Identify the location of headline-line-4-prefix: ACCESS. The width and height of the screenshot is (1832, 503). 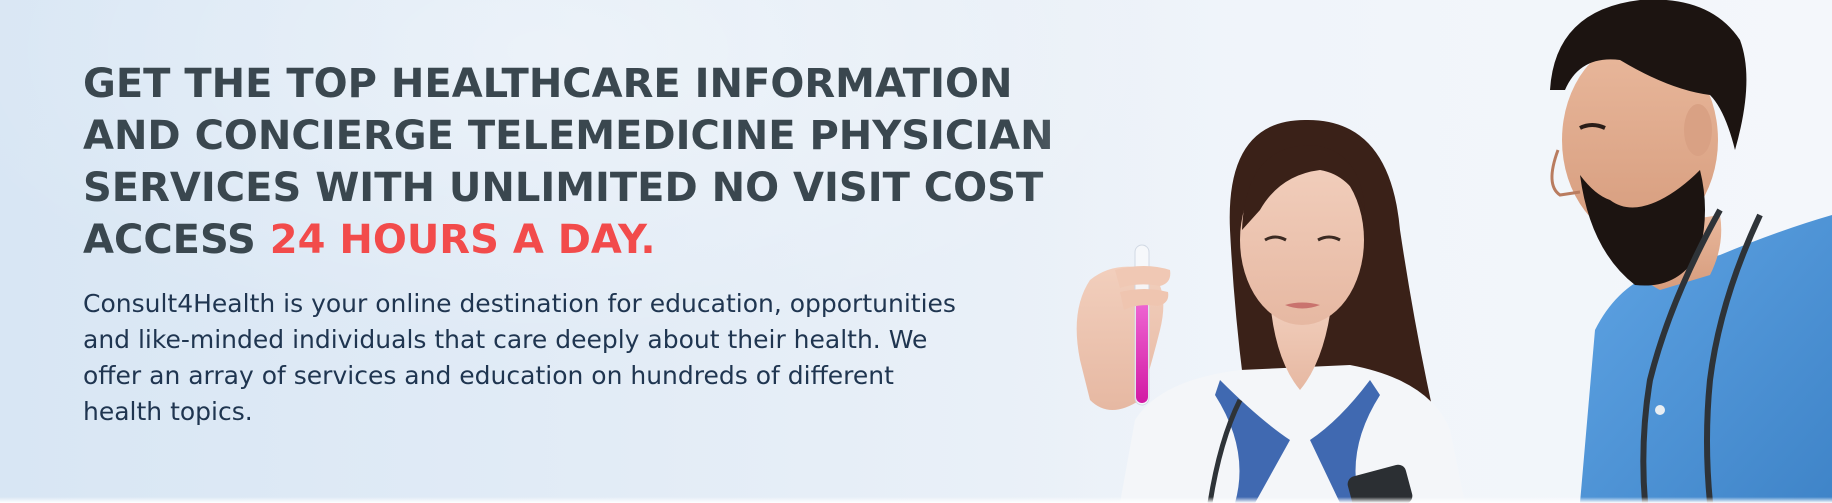
(176, 240).